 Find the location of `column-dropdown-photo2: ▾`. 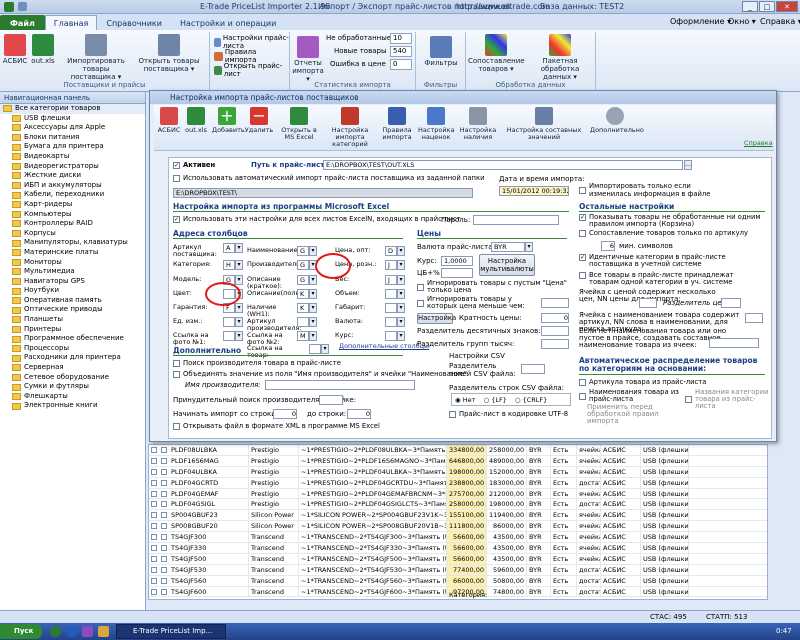

column-dropdown-photo2: ▾ is located at coordinates (313, 336).